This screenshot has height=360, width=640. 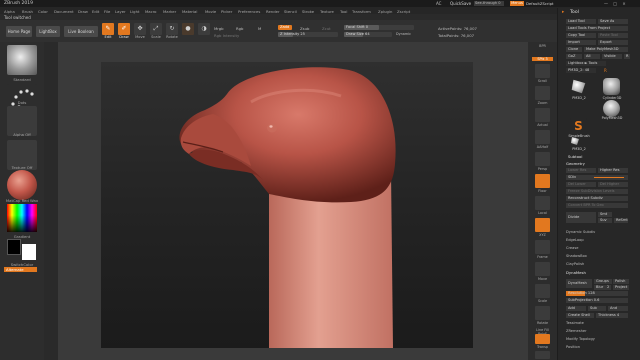 I want to click on menu-color: Color, so click(x=43, y=11).